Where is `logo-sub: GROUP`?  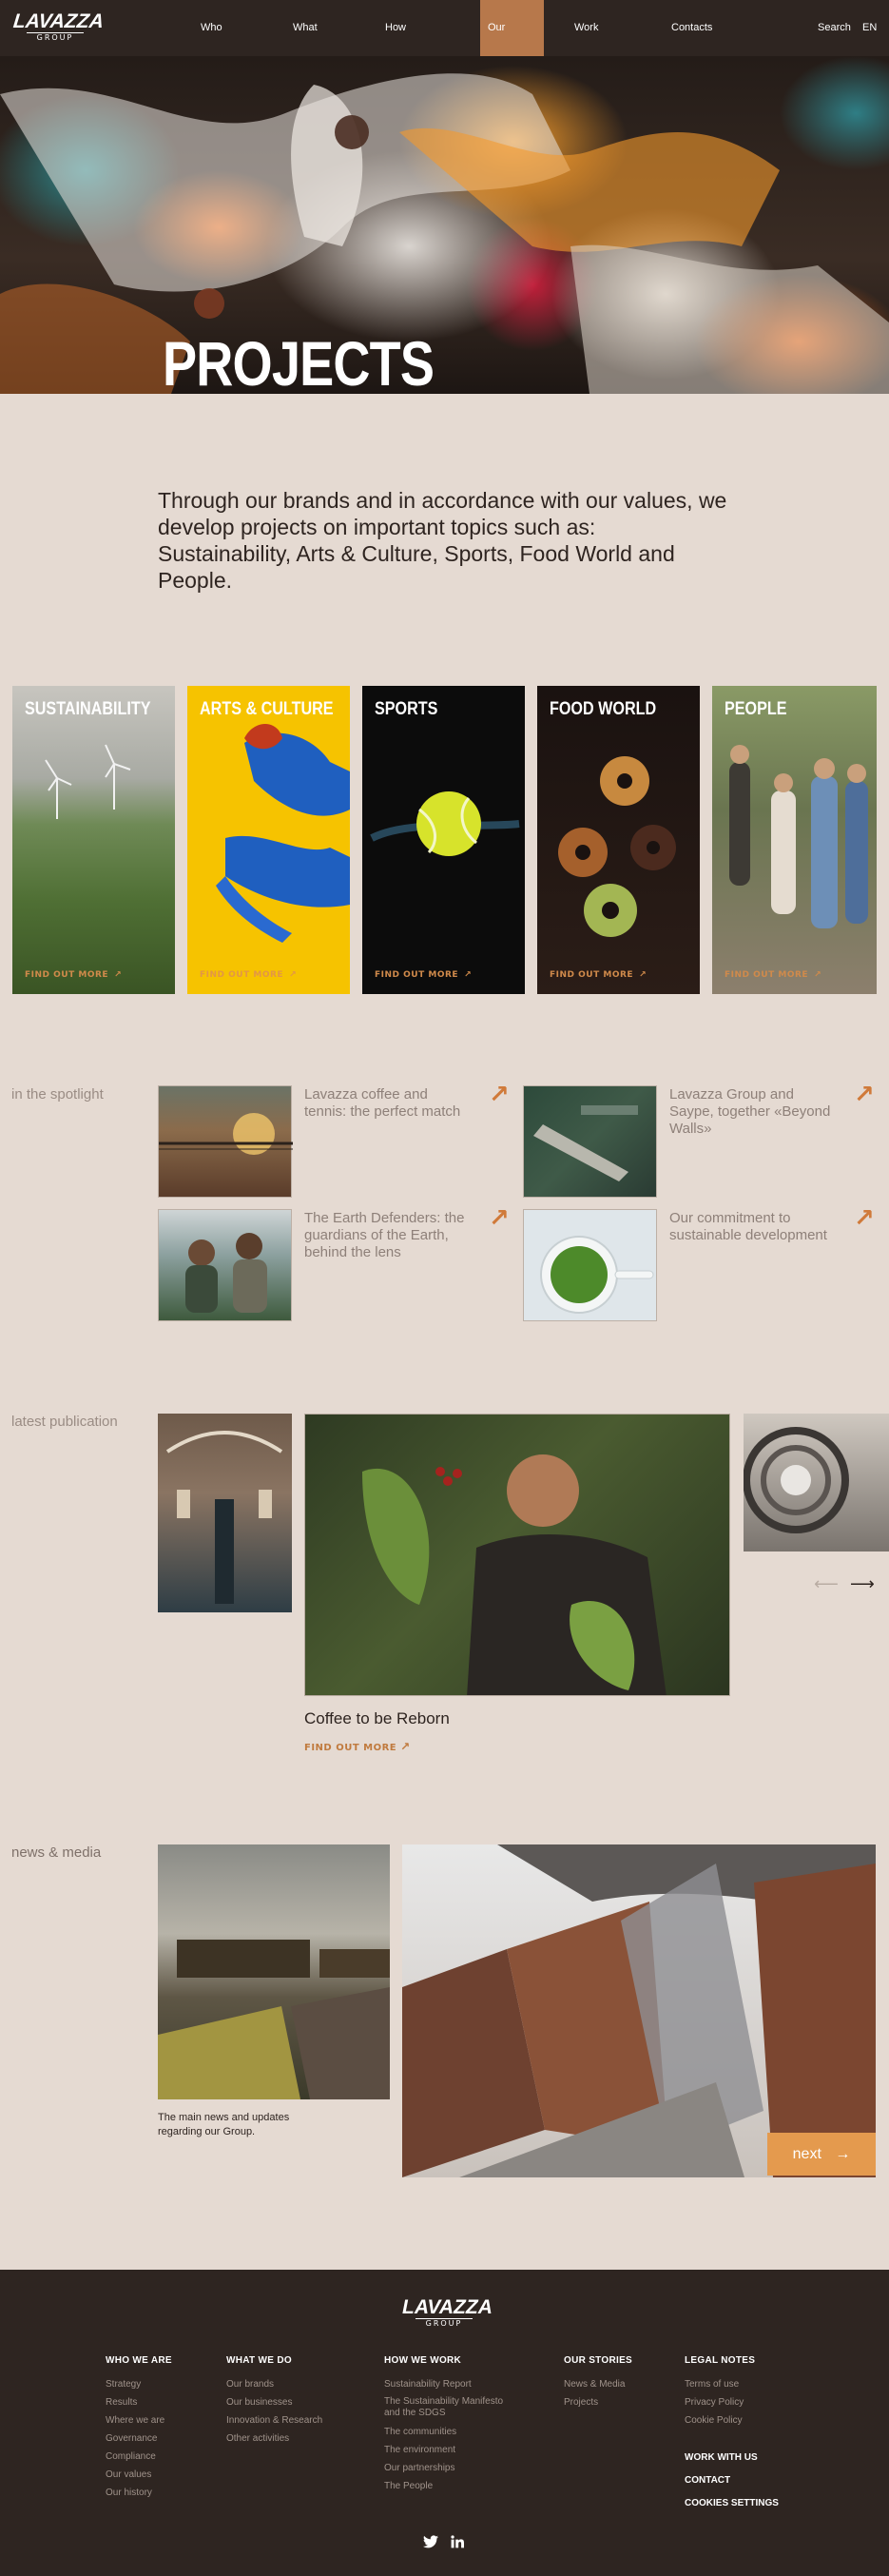 logo-sub: GROUP is located at coordinates (55, 38).